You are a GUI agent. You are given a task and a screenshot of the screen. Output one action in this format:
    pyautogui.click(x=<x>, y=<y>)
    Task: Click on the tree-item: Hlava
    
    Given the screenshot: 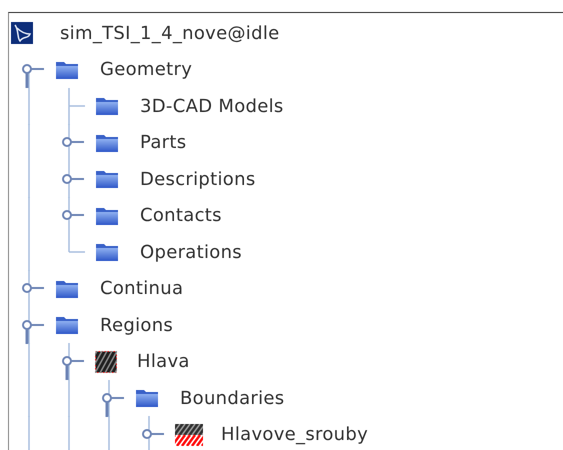 What is the action you would take?
    pyautogui.click(x=163, y=361)
    